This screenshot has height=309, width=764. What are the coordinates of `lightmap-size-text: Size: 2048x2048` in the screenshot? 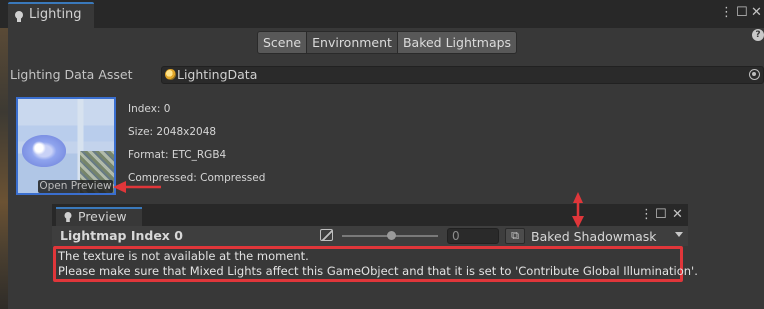 It's located at (172, 132).